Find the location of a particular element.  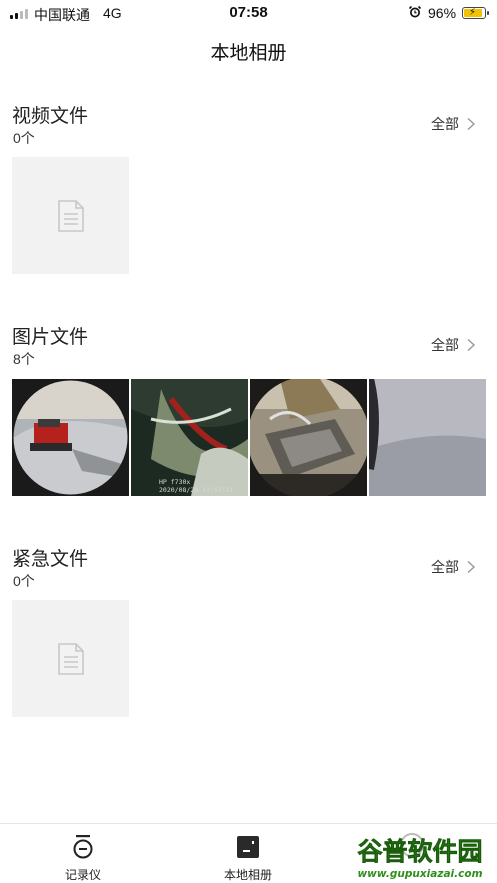

section-count: 8个 is located at coordinates (24, 359).